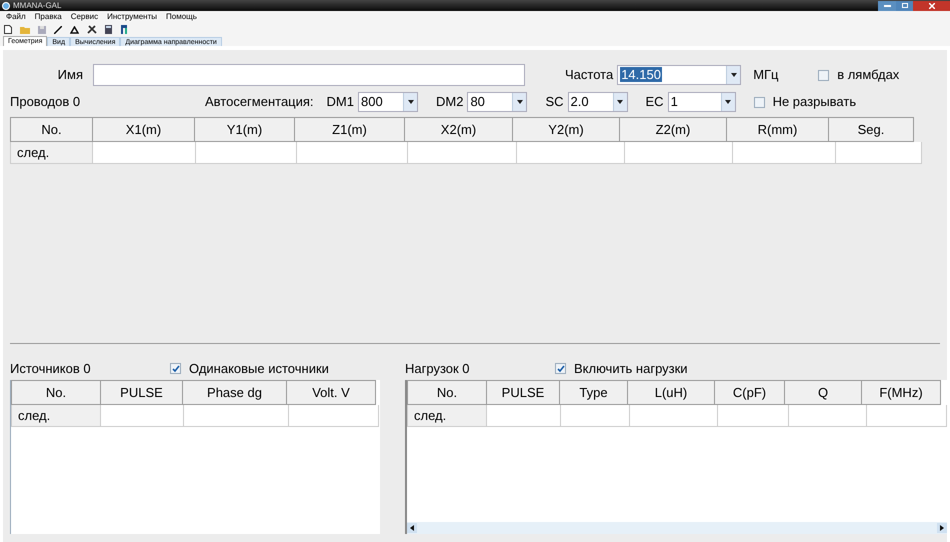 Image resolution: width=950 pixels, height=542 pixels. Describe the element at coordinates (349, 129) in the screenshot. I see `column-header: Z1(m)` at that location.